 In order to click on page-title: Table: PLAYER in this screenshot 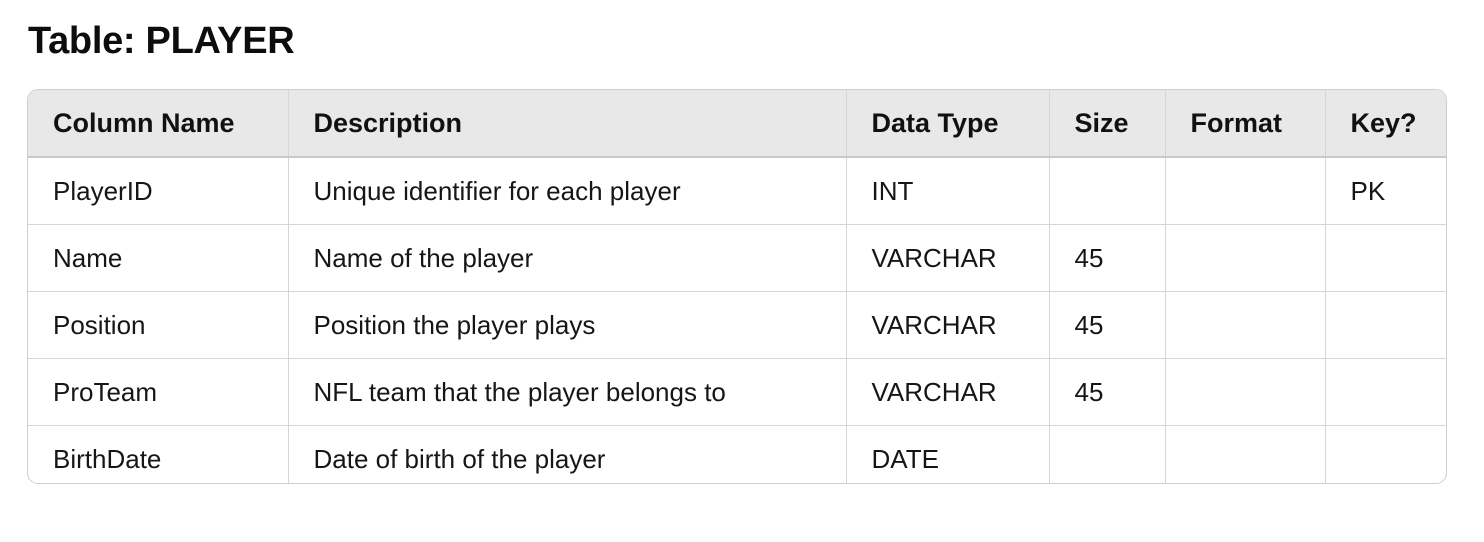, I will do `click(161, 41)`.